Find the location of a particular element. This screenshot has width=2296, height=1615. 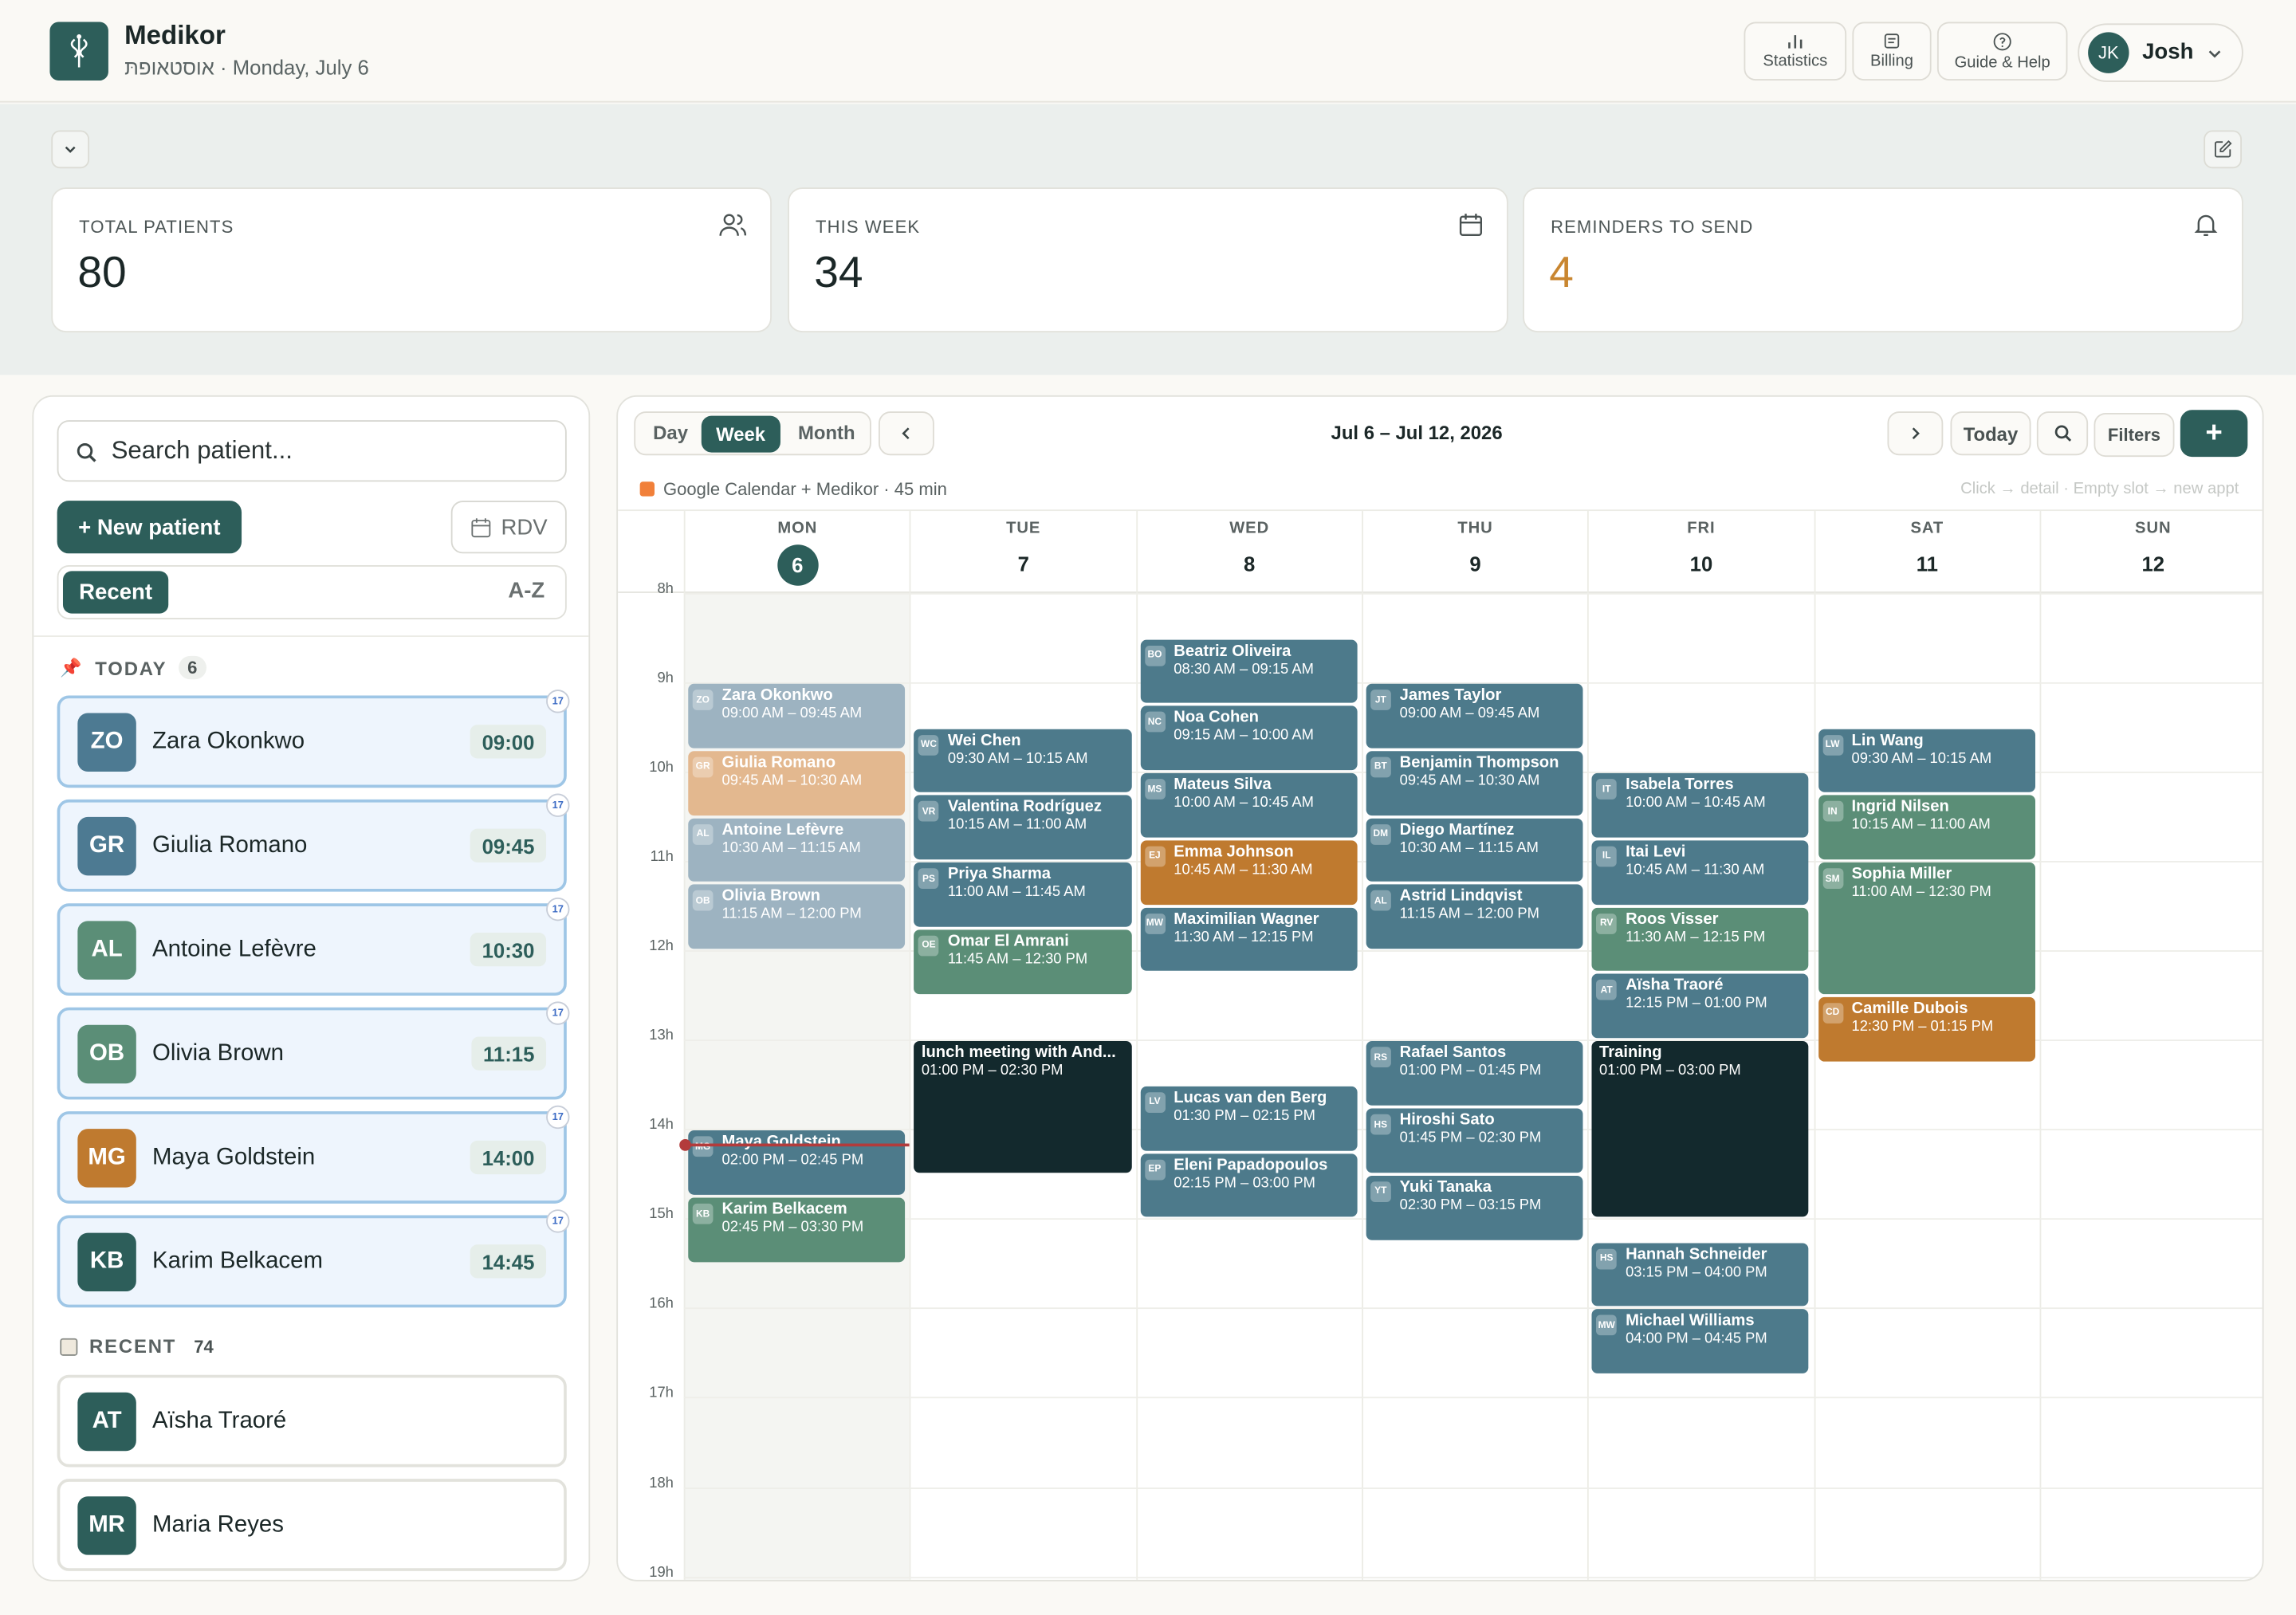

calendar-event: WC Wei Chen 09:30 AM – 10:15 AM is located at coordinates (1023, 760).